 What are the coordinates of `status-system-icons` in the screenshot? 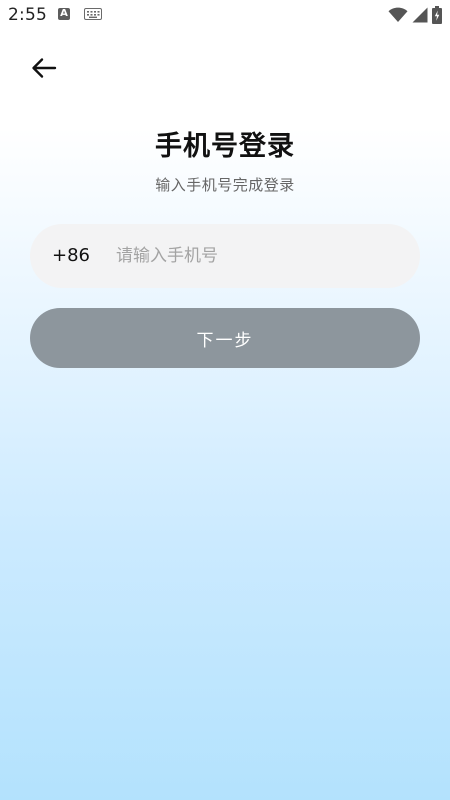 It's located at (415, 15).